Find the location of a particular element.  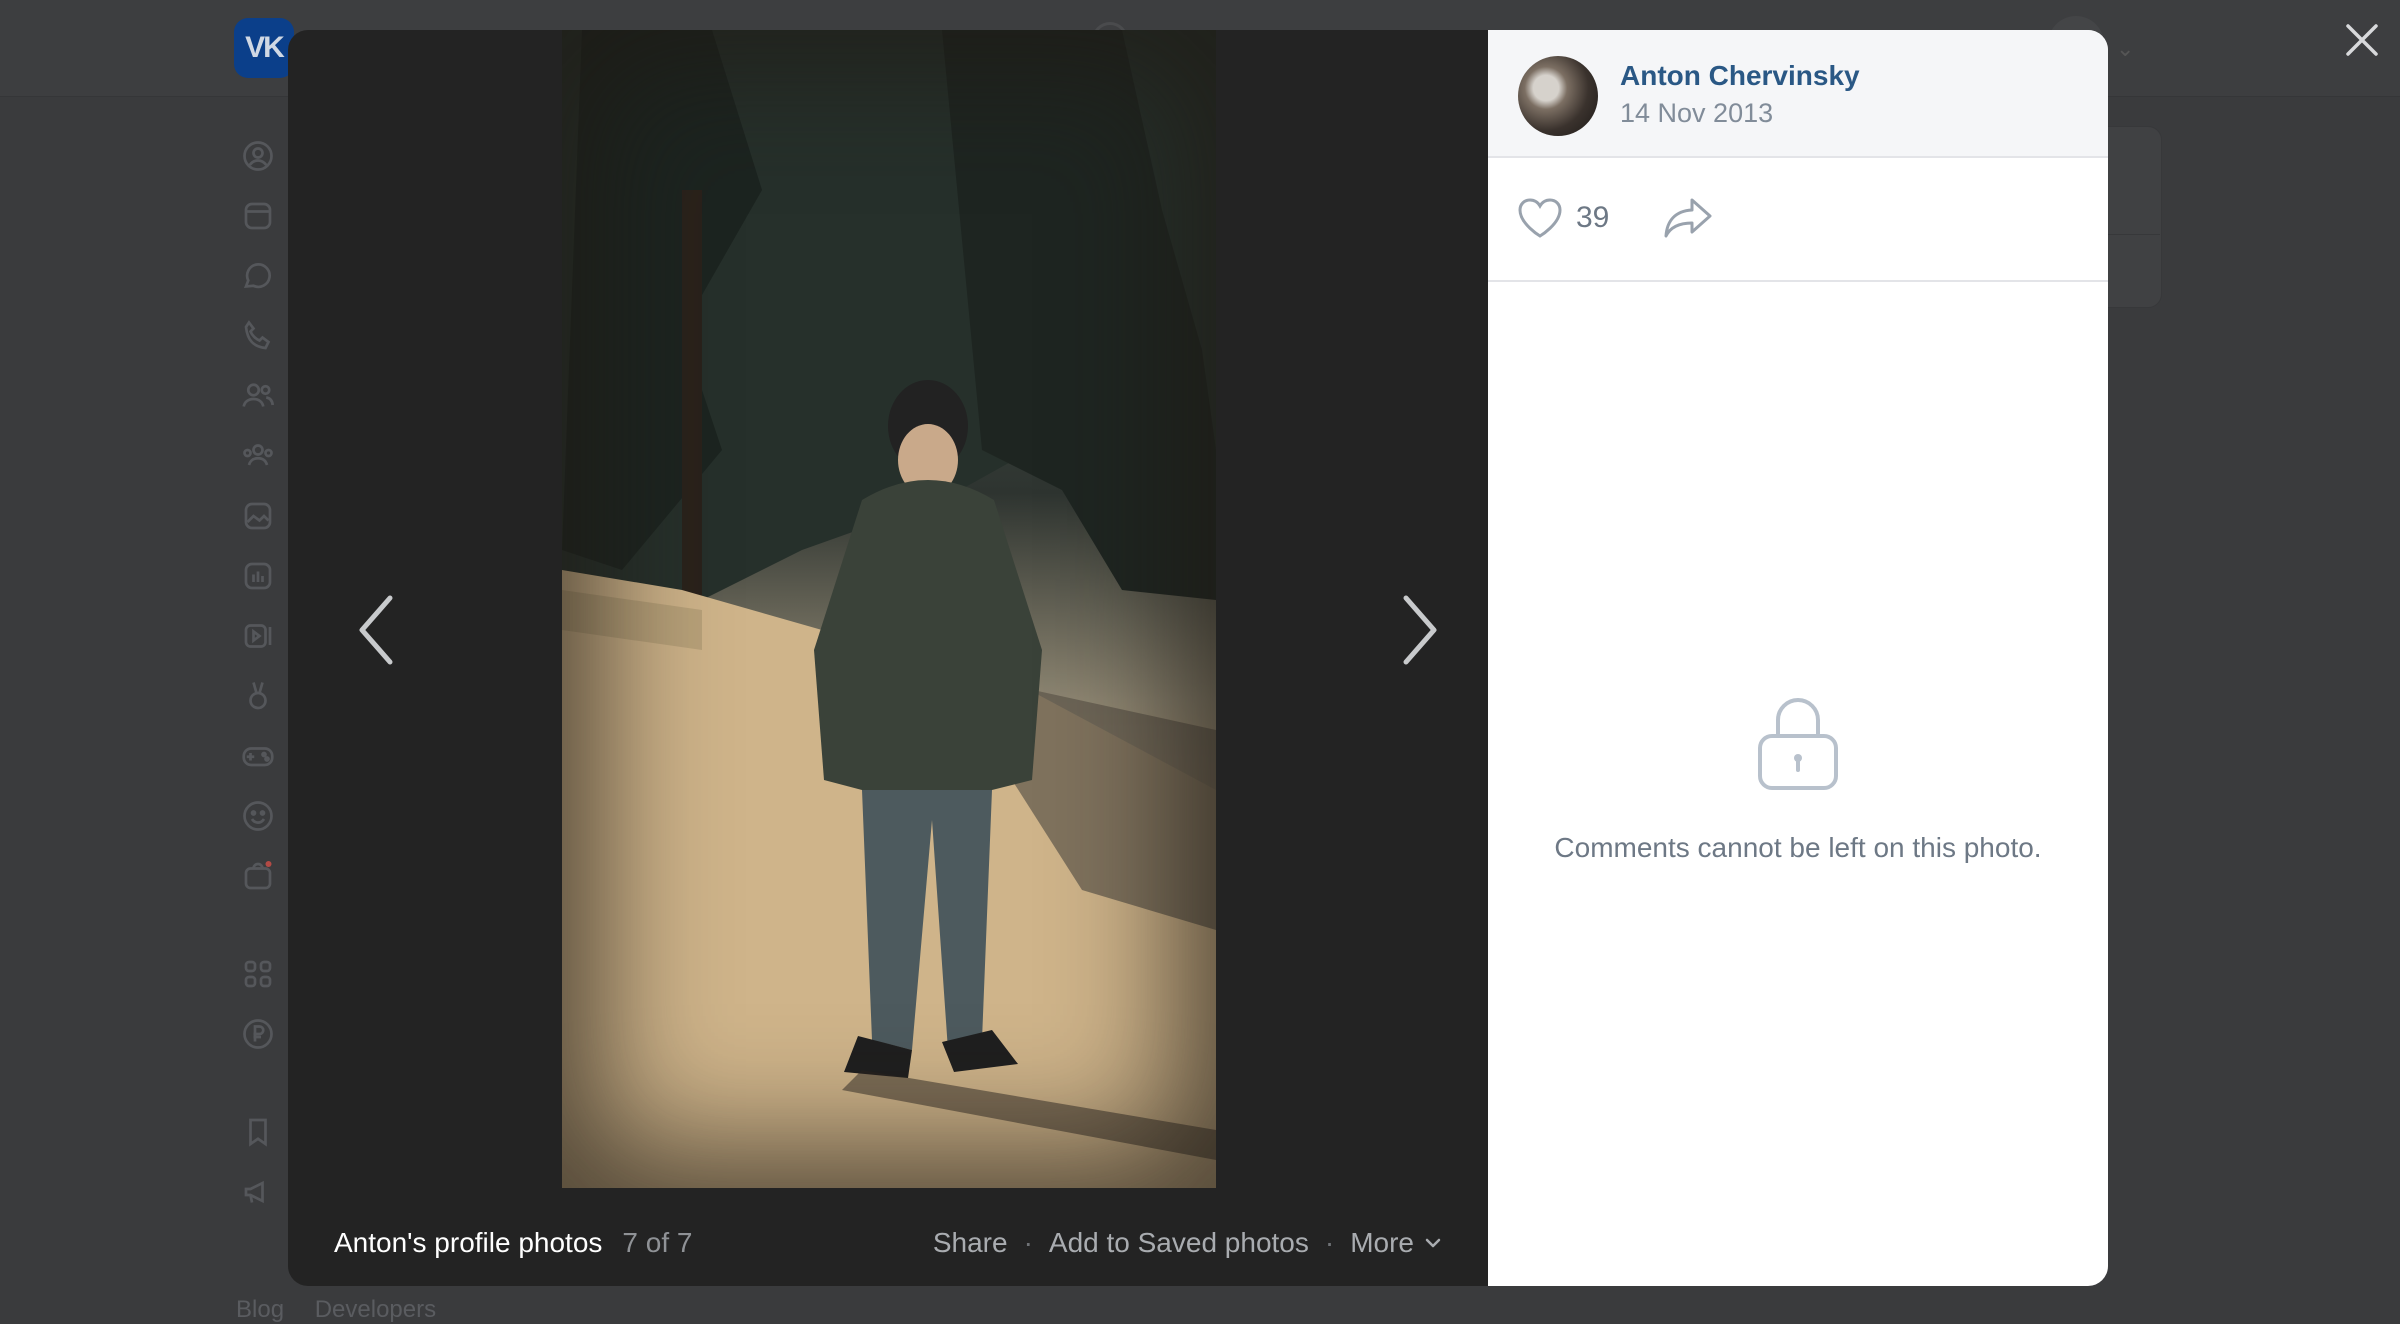

footer-links: Blog Developers is located at coordinates (348, 1310).